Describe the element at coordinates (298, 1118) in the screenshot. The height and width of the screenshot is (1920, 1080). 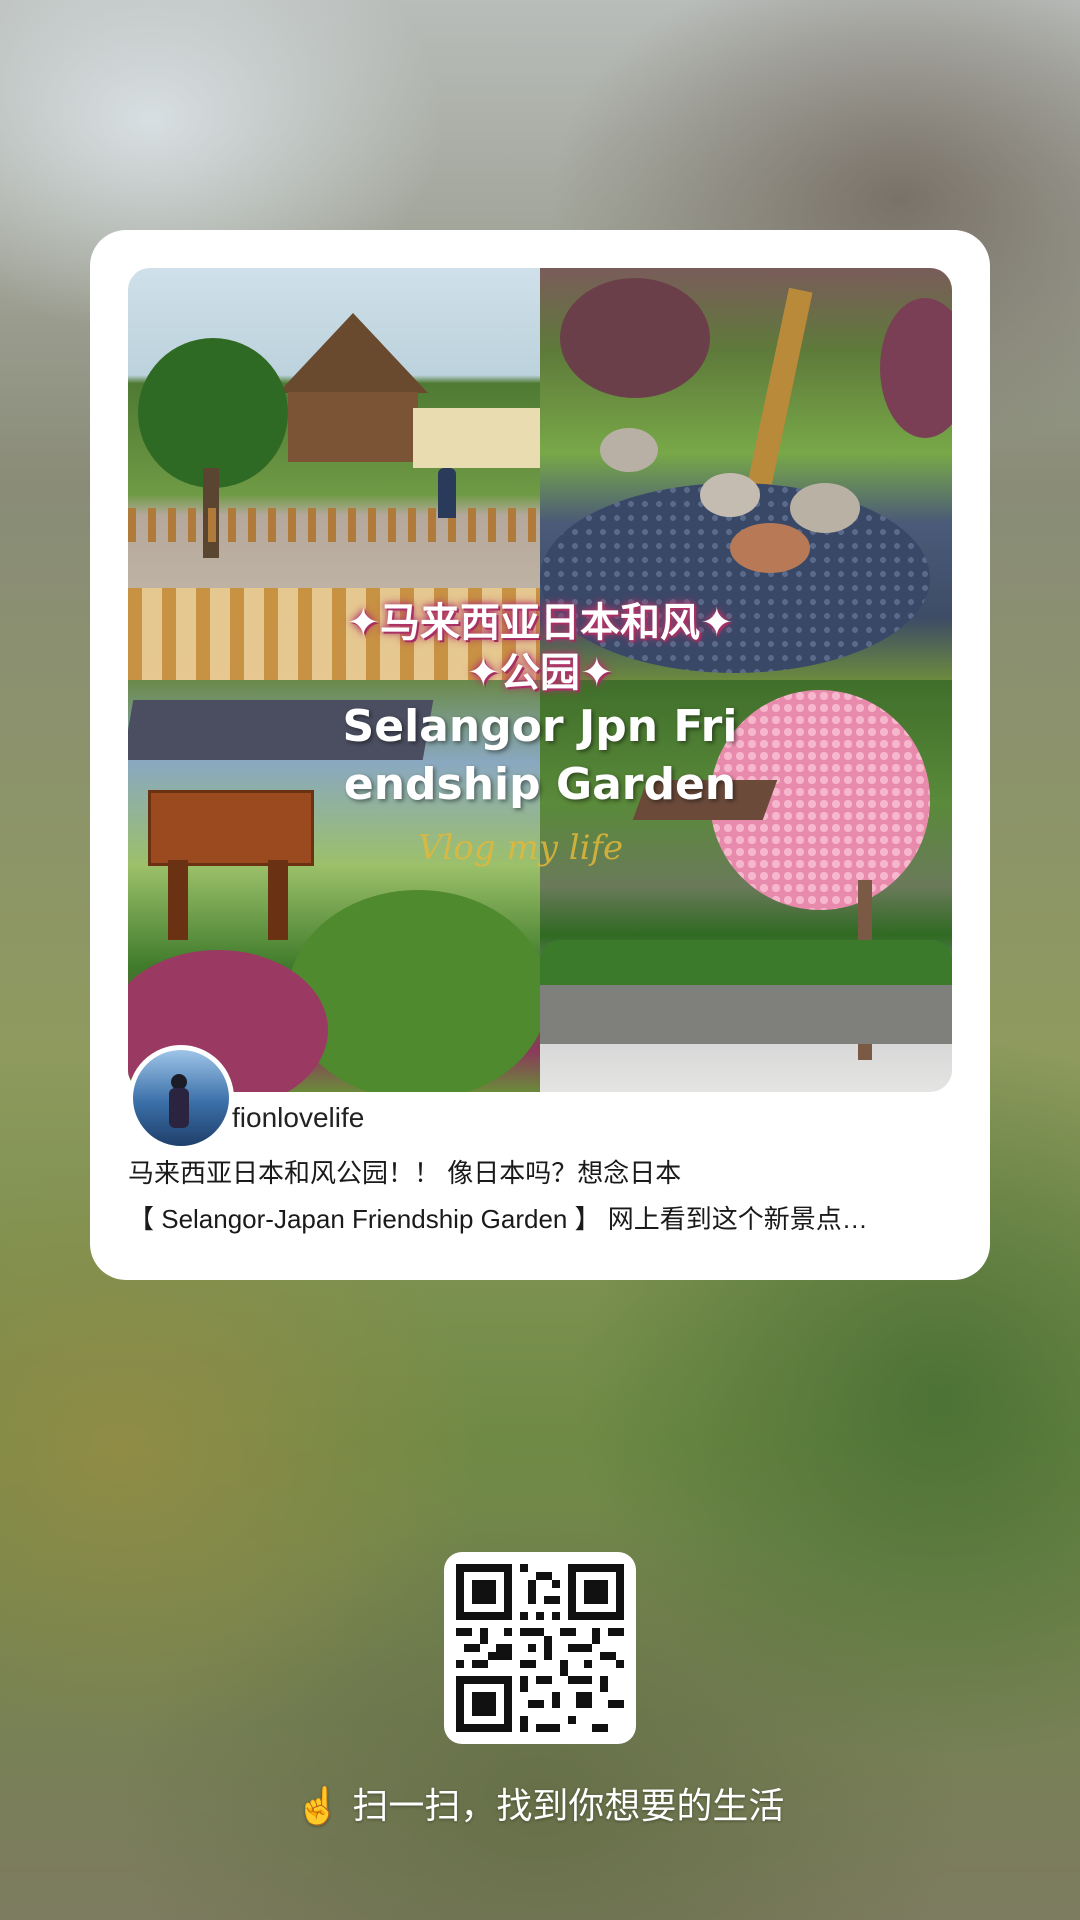
I see `username: fionlovelife` at that location.